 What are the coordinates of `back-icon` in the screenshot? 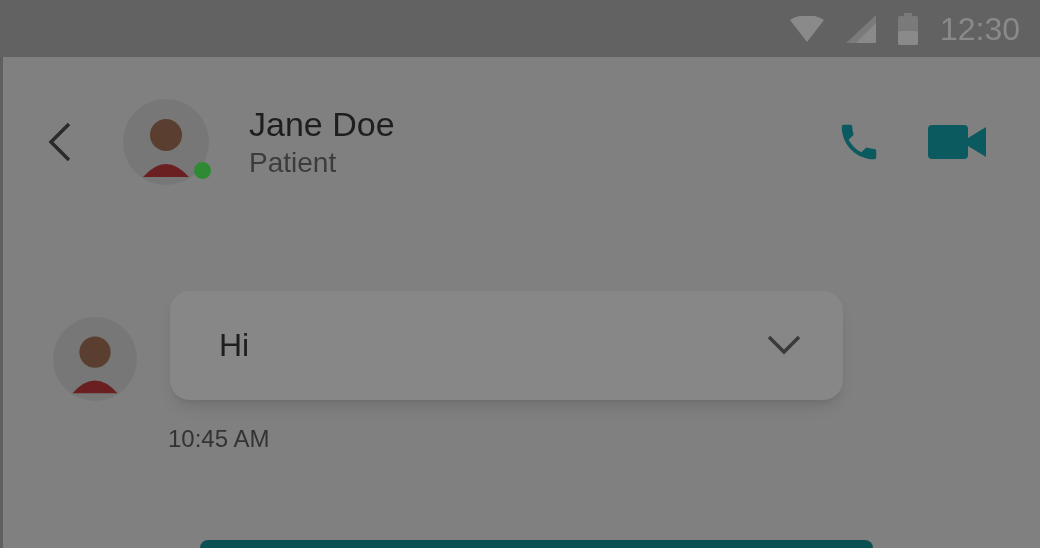 It's located at (60, 142).